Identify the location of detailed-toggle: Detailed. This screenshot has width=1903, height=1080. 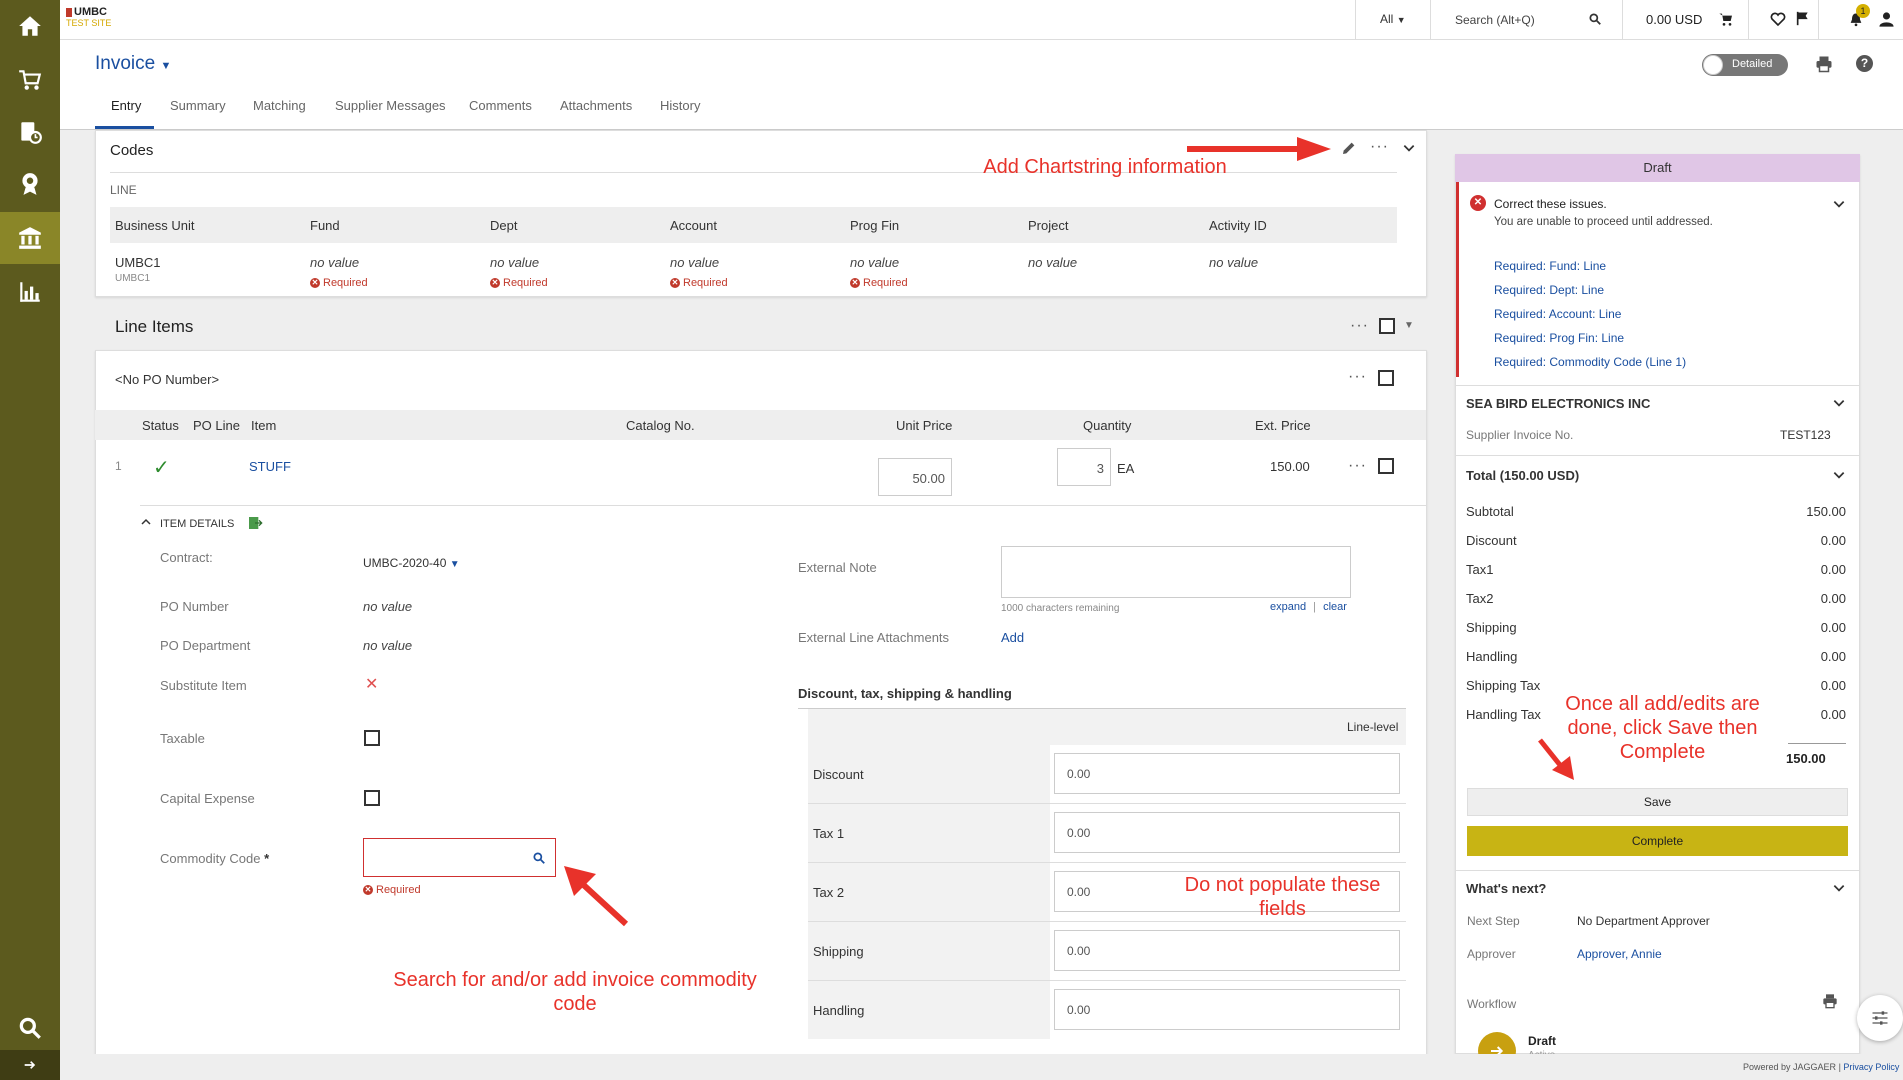
(1745, 65).